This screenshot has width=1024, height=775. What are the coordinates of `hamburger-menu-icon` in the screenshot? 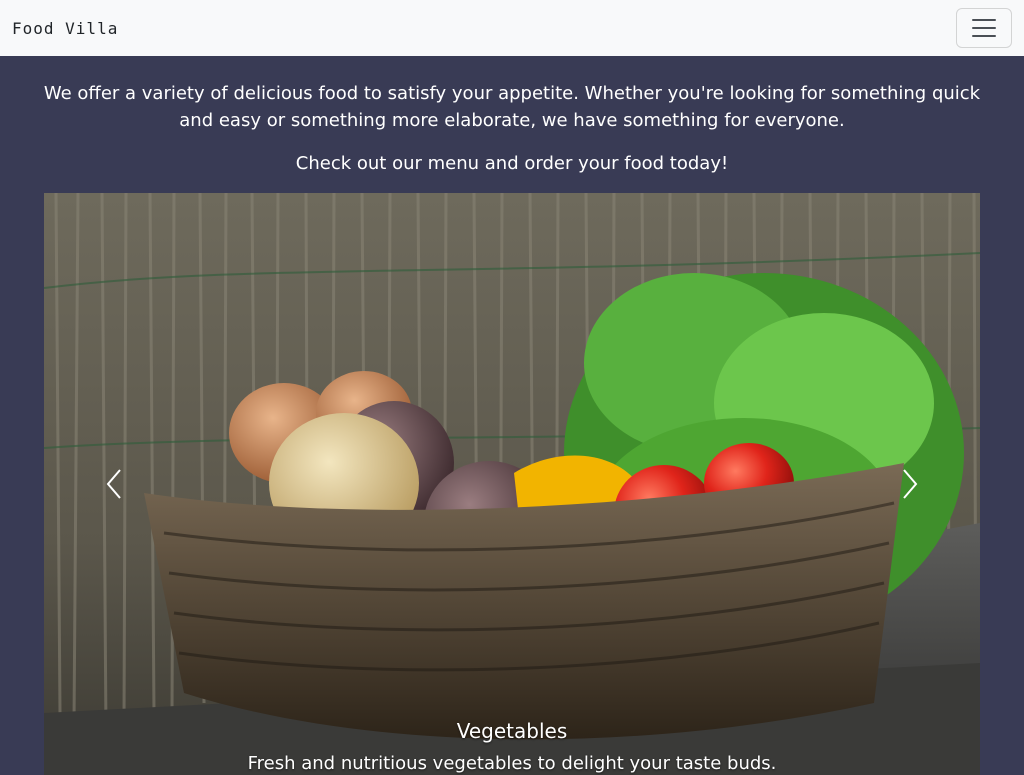 It's located at (984, 28).